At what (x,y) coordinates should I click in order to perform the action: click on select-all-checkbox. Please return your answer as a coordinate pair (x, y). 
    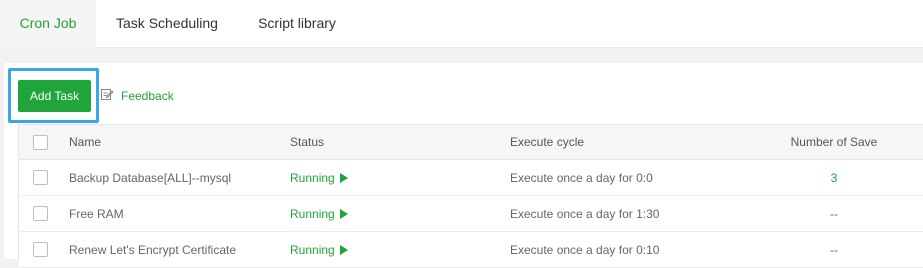
    Looking at the image, I should click on (40, 142).